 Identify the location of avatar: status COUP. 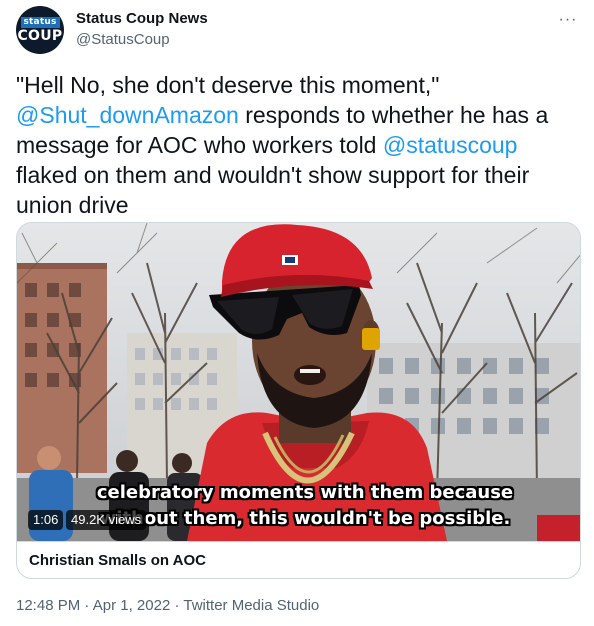
(40, 30).